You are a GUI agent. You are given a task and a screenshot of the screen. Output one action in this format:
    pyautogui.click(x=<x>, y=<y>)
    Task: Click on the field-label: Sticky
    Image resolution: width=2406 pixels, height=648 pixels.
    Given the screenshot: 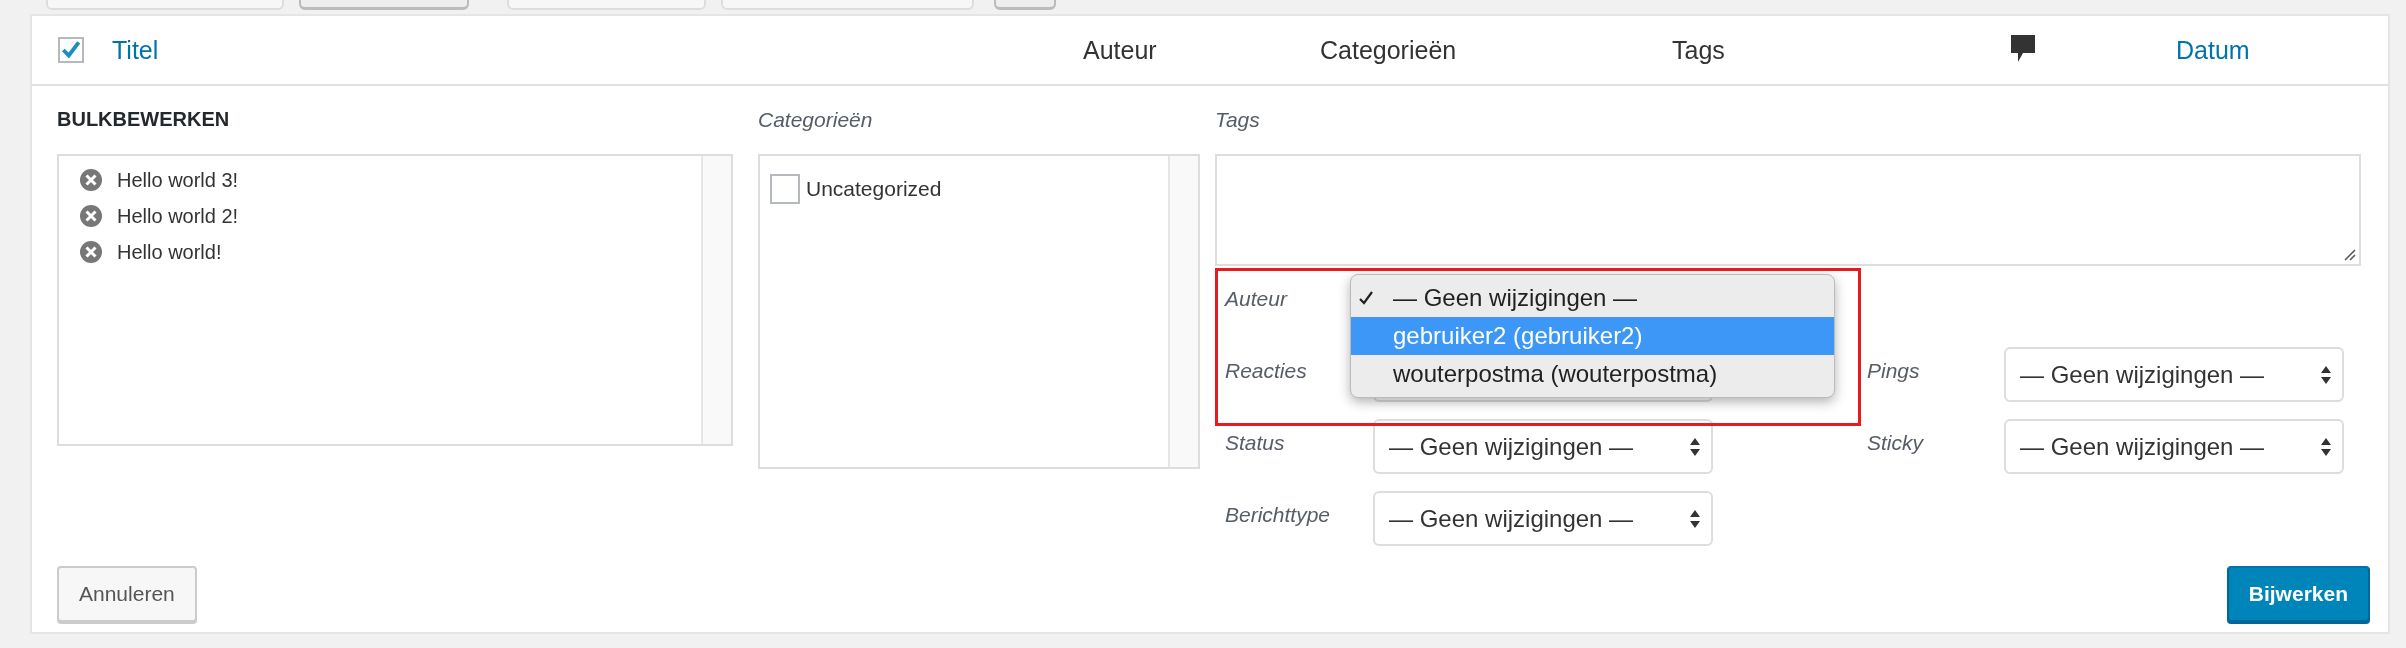 What is the action you would take?
    pyautogui.click(x=1895, y=442)
    